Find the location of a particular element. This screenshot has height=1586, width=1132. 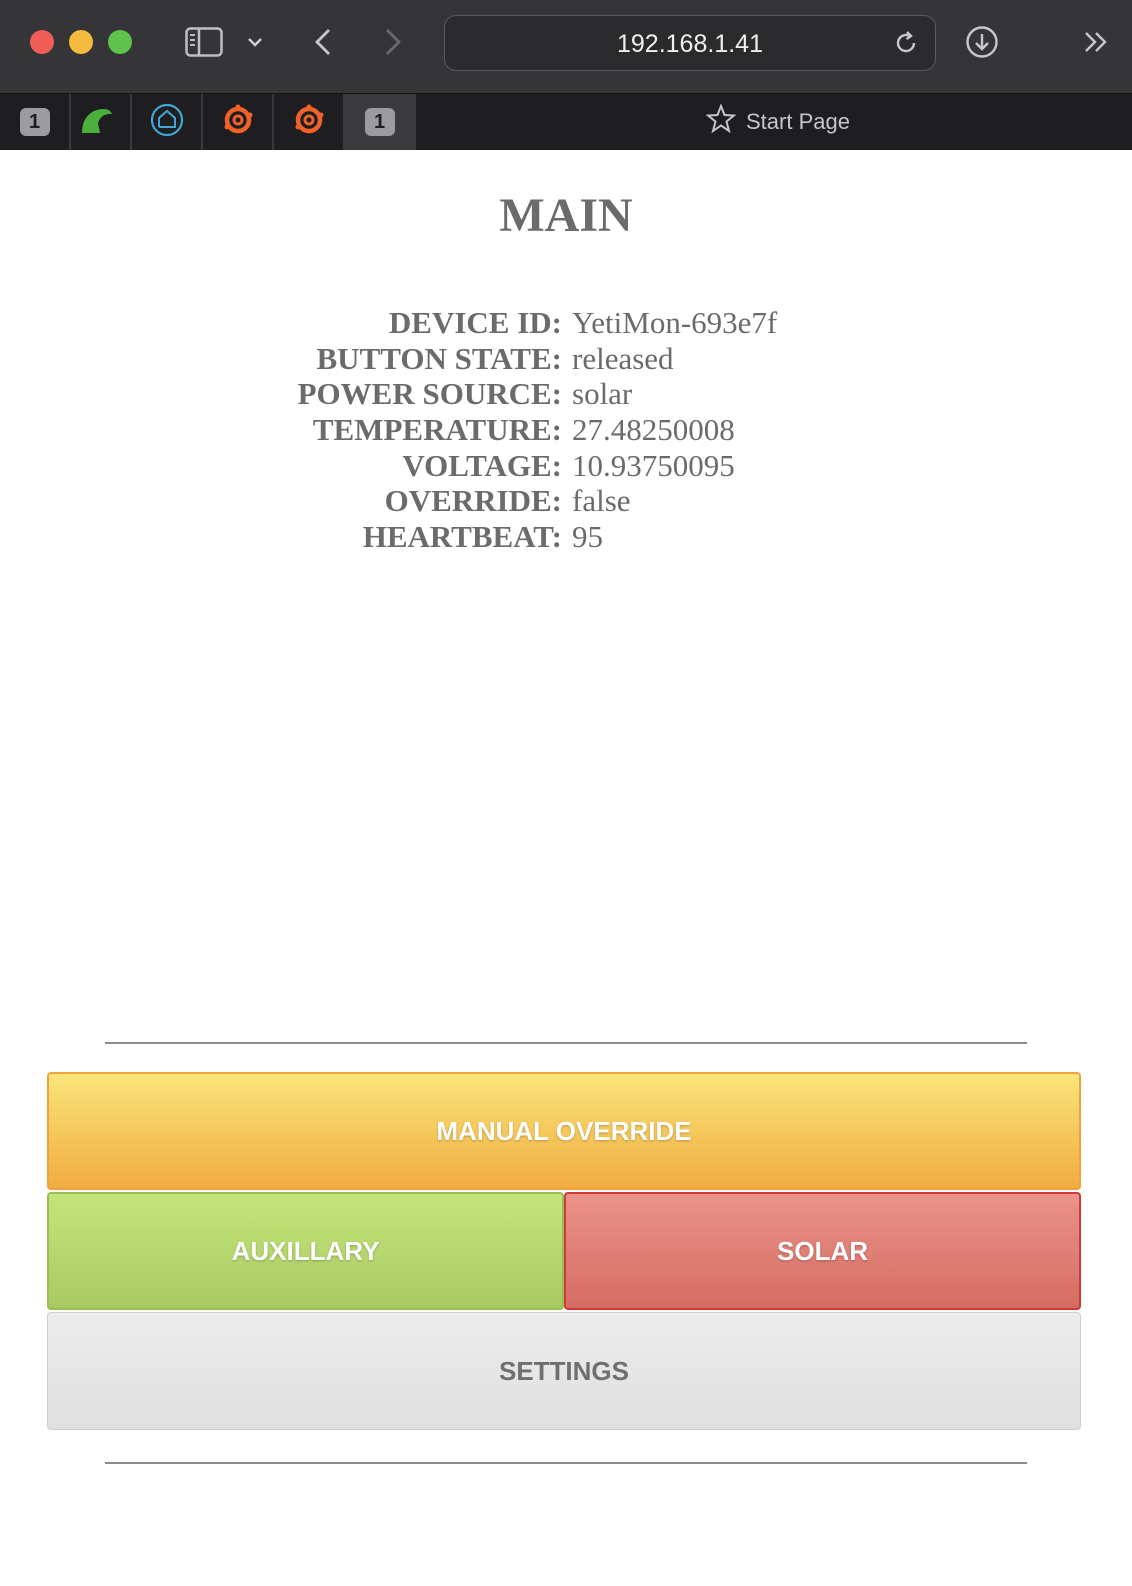

info-row-device-id: DEVICE ID: YetiMon-693e7f is located at coordinates (566, 323).